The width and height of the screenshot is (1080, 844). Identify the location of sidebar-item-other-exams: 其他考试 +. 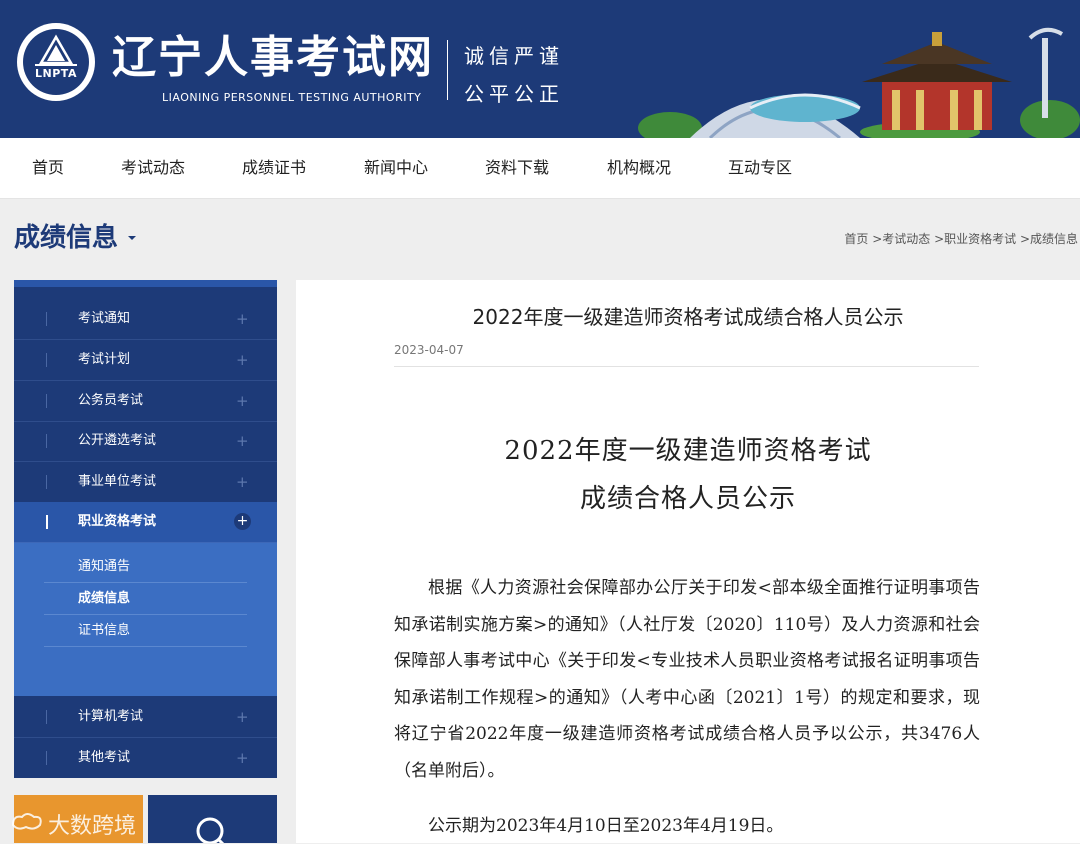
(145, 758).